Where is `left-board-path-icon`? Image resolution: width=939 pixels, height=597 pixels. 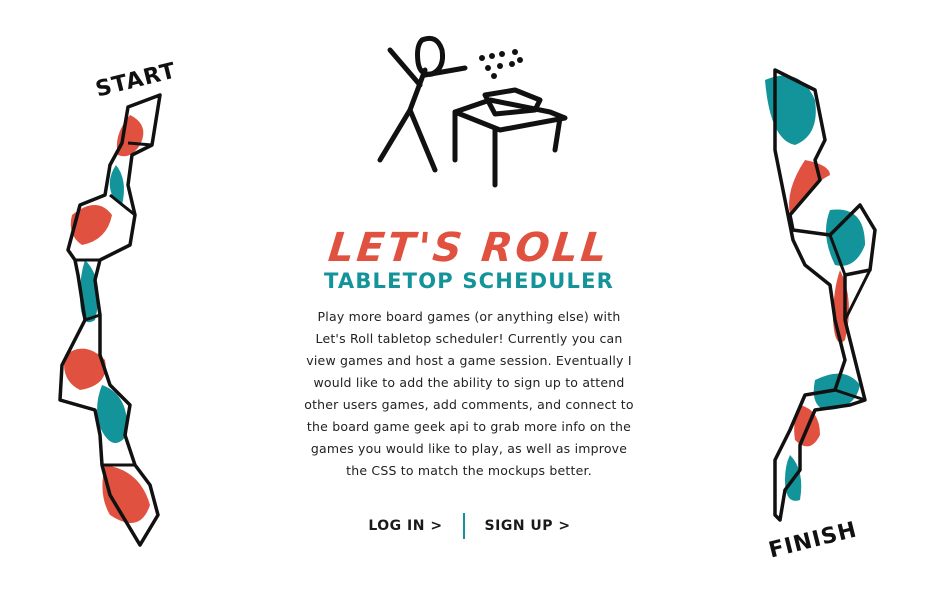
left-board-path-icon is located at coordinates (110, 320).